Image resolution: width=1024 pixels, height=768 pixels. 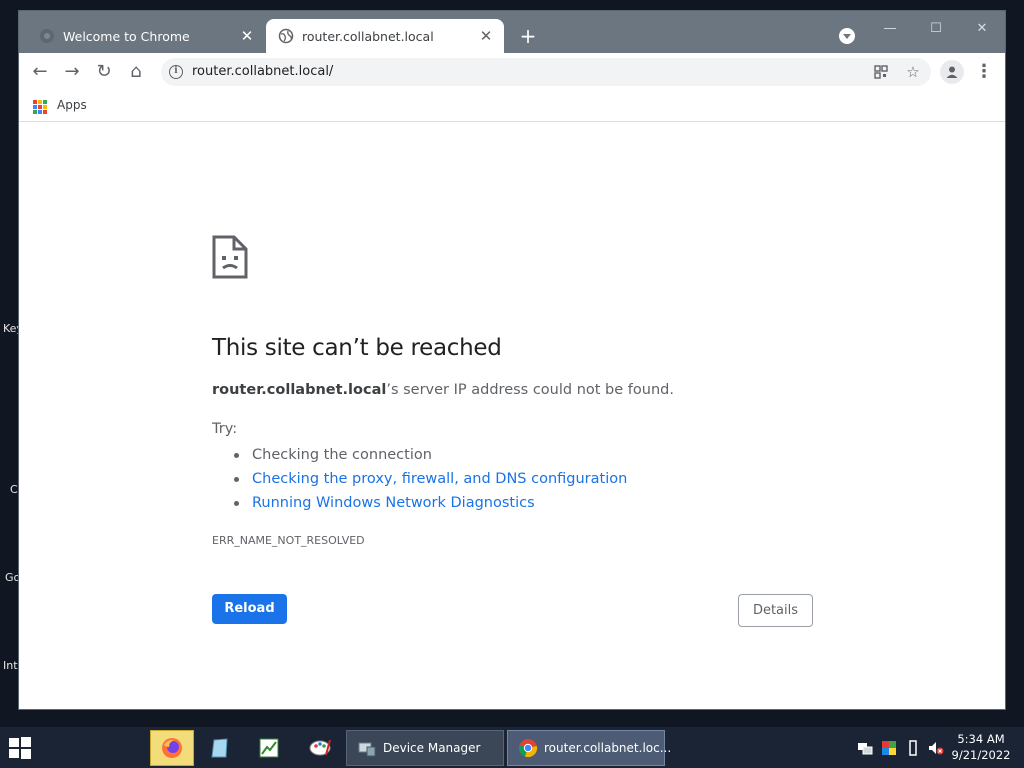 What do you see at coordinates (14, 489) in the screenshot?
I see `desktop-icon-label: C` at bounding box center [14, 489].